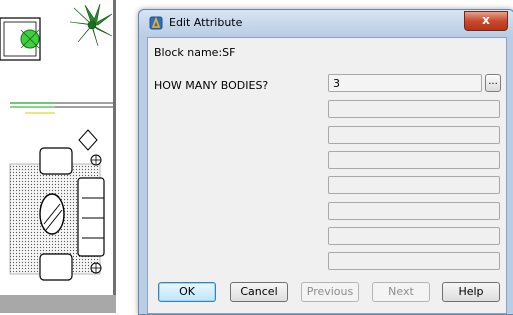 The image size is (513, 315). I want to click on close-icon: x, so click(486, 20).